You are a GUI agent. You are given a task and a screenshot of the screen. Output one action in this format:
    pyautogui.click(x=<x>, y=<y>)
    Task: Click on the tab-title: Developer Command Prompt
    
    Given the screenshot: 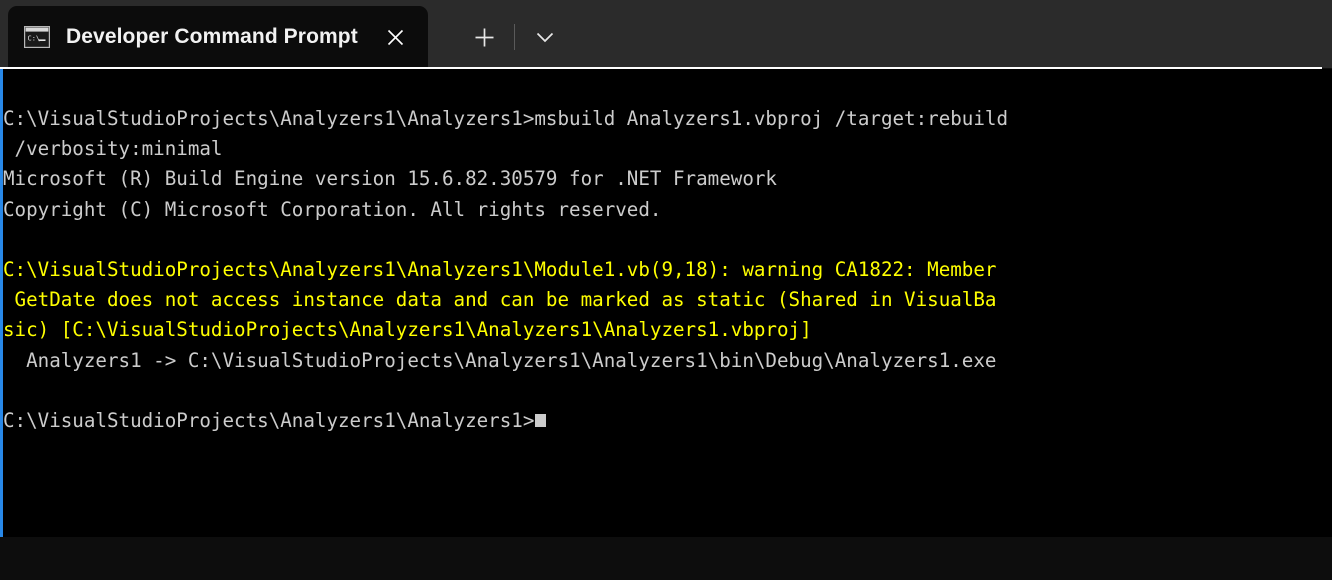 What is the action you would take?
    pyautogui.click(x=212, y=36)
    